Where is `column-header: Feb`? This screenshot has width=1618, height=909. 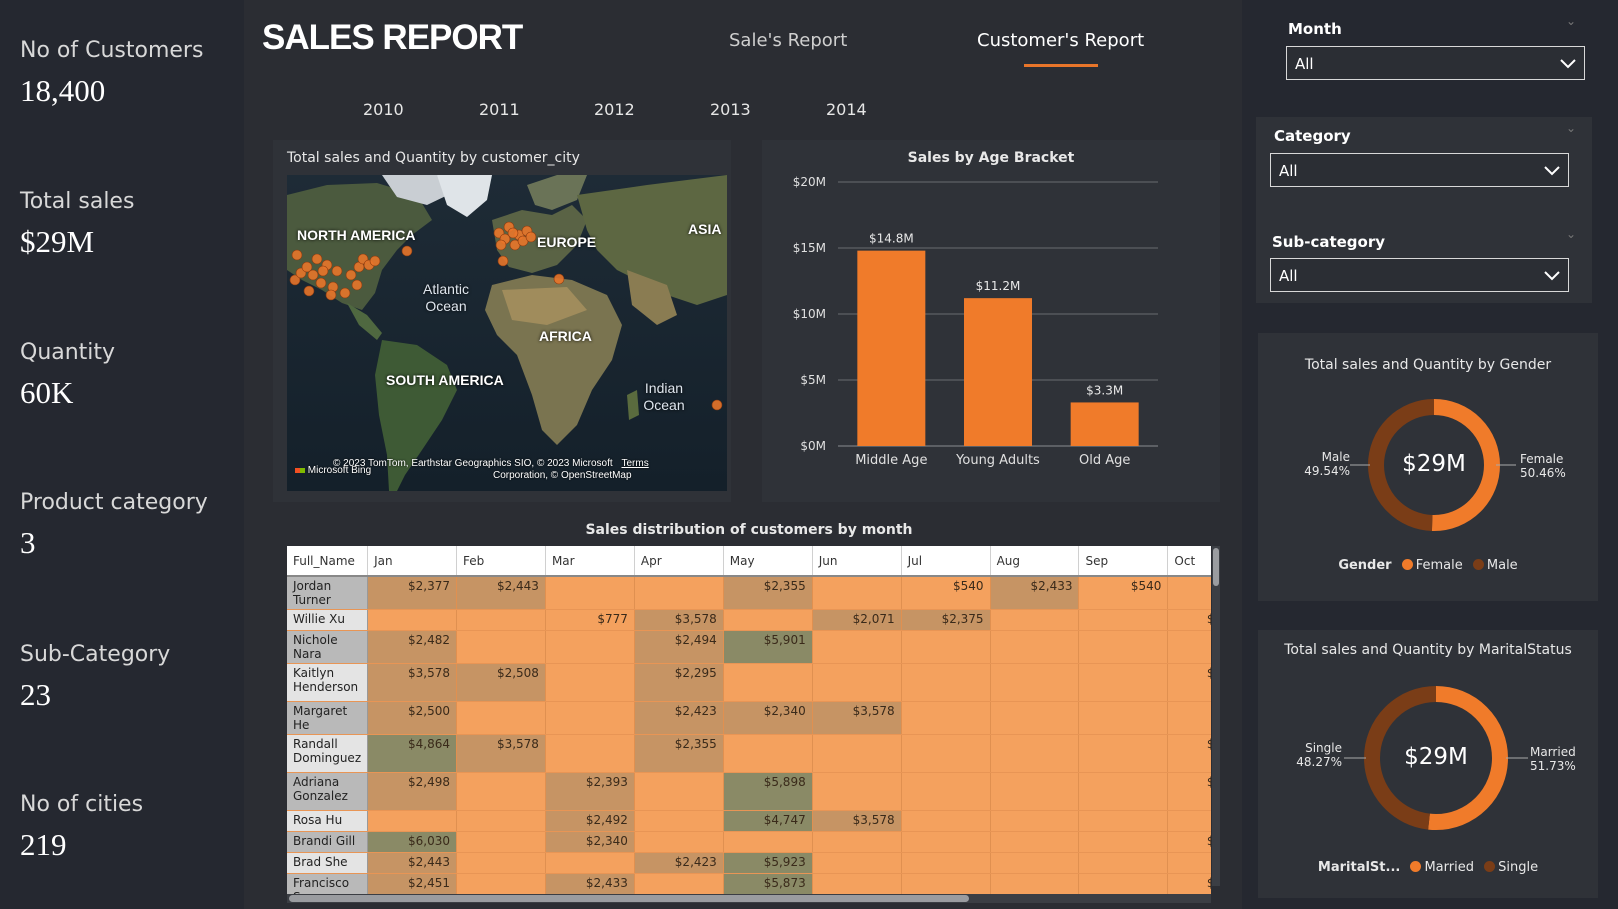
column-header: Feb is located at coordinates (501, 561).